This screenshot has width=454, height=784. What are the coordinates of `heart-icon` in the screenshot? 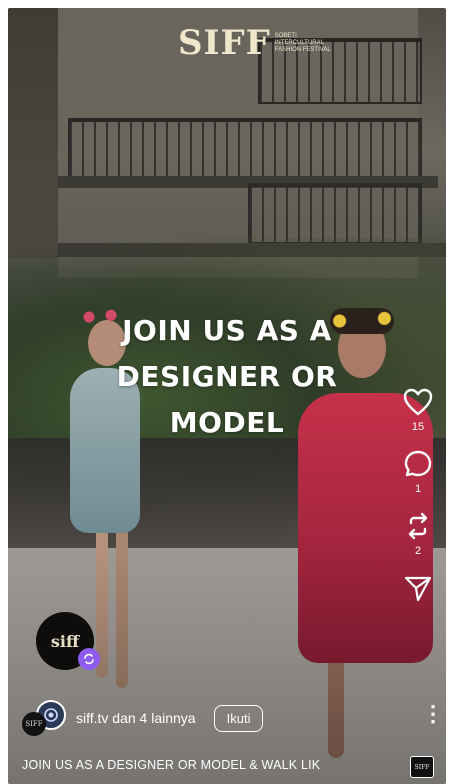 It's located at (418, 402).